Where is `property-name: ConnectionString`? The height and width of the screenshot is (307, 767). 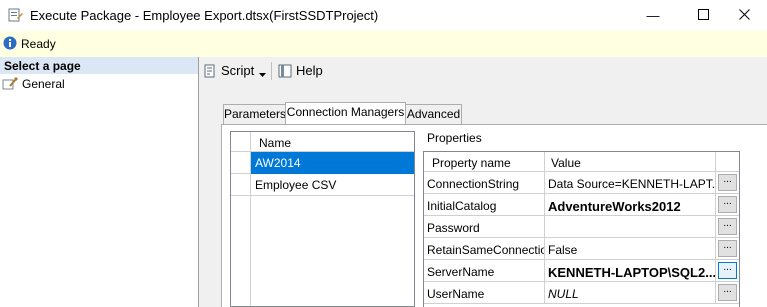 property-name: ConnectionString is located at coordinates (473, 184).